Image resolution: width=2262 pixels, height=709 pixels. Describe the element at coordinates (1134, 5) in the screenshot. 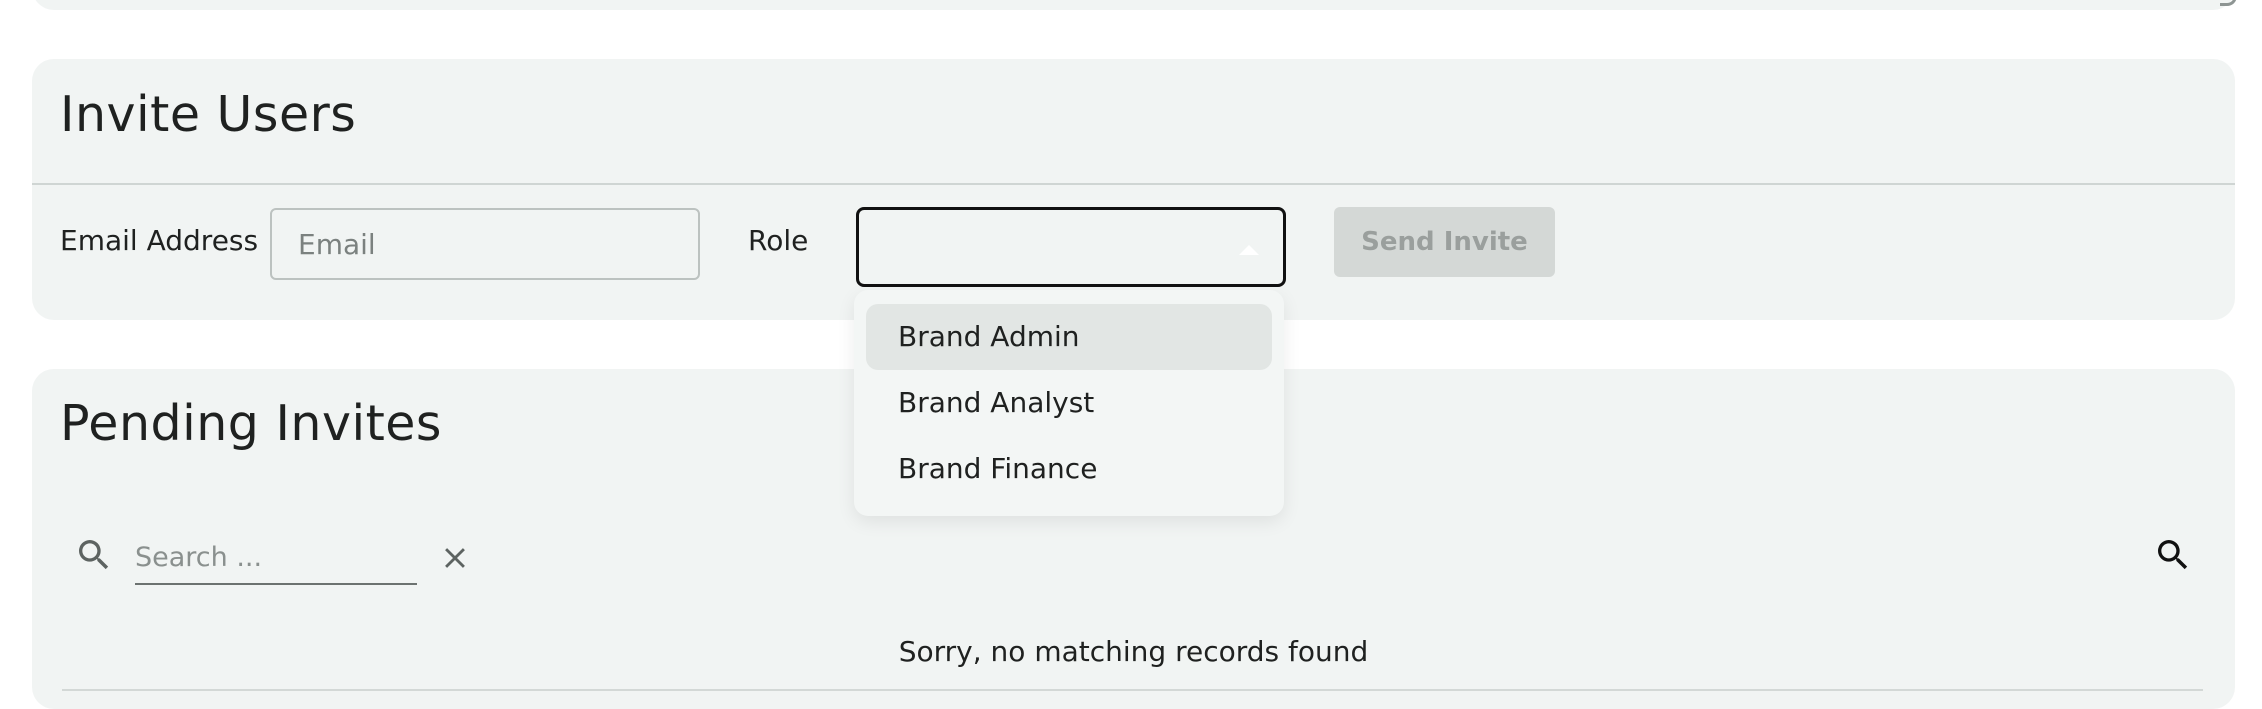

I see `previous-section-card` at that location.